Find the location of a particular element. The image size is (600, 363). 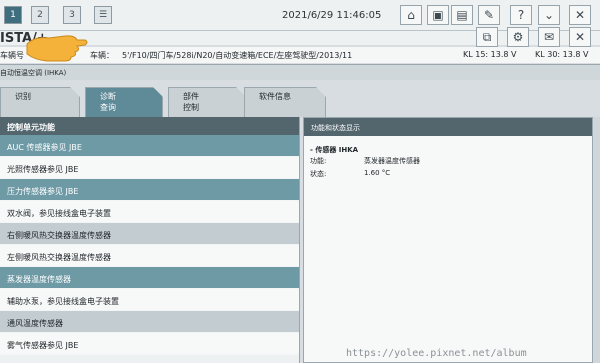

list-item: 蒸发器温度传感器 is located at coordinates (149, 278).